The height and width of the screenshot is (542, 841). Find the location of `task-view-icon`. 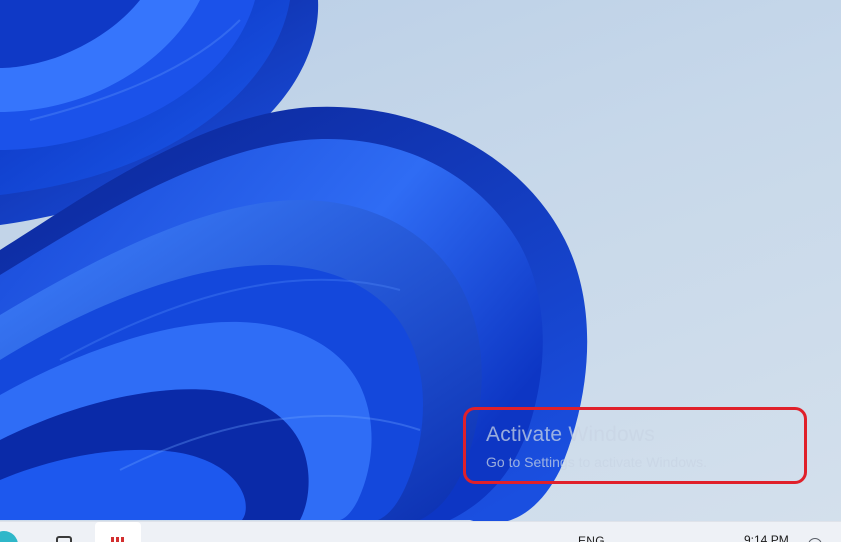

task-view-icon is located at coordinates (63, 532).